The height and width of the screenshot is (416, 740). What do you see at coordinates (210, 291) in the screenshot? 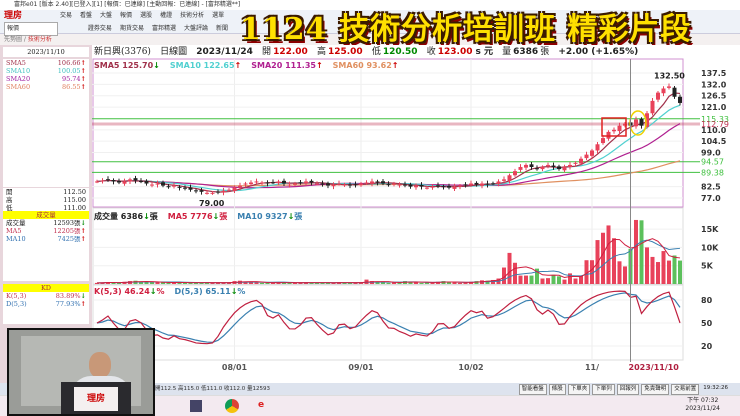
I see `legend-item: D(5,3) 65.11↓%` at bounding box center [210, 291].